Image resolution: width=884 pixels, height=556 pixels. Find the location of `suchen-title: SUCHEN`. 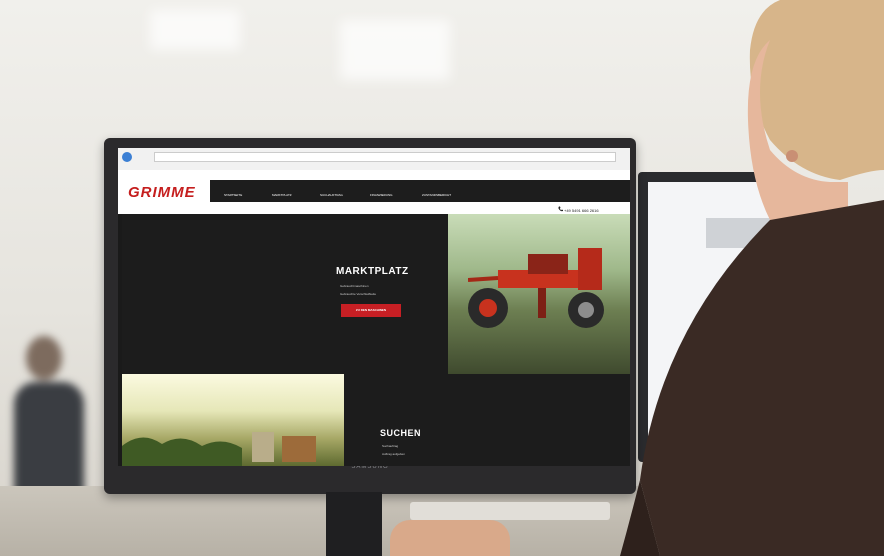

suchen-title: SUCHEN is located at coordinates (401, 433).